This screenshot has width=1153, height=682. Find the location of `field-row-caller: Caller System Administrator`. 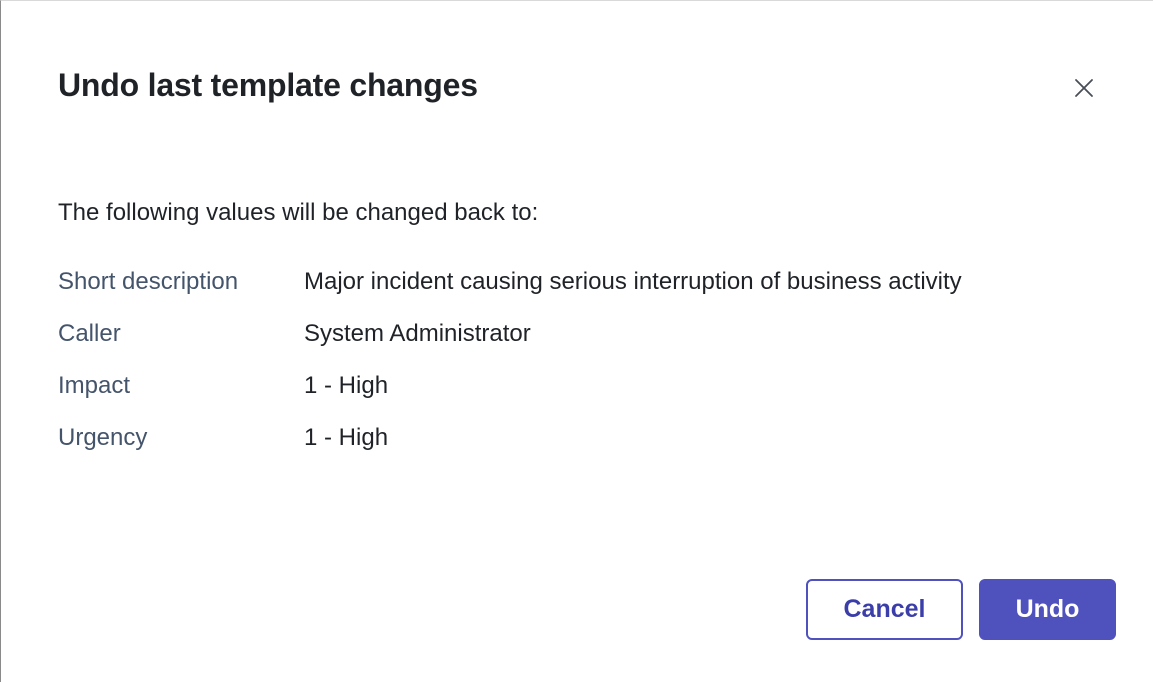

field-row-caller: Caller System Administrator is located at coordinates (558, 334).